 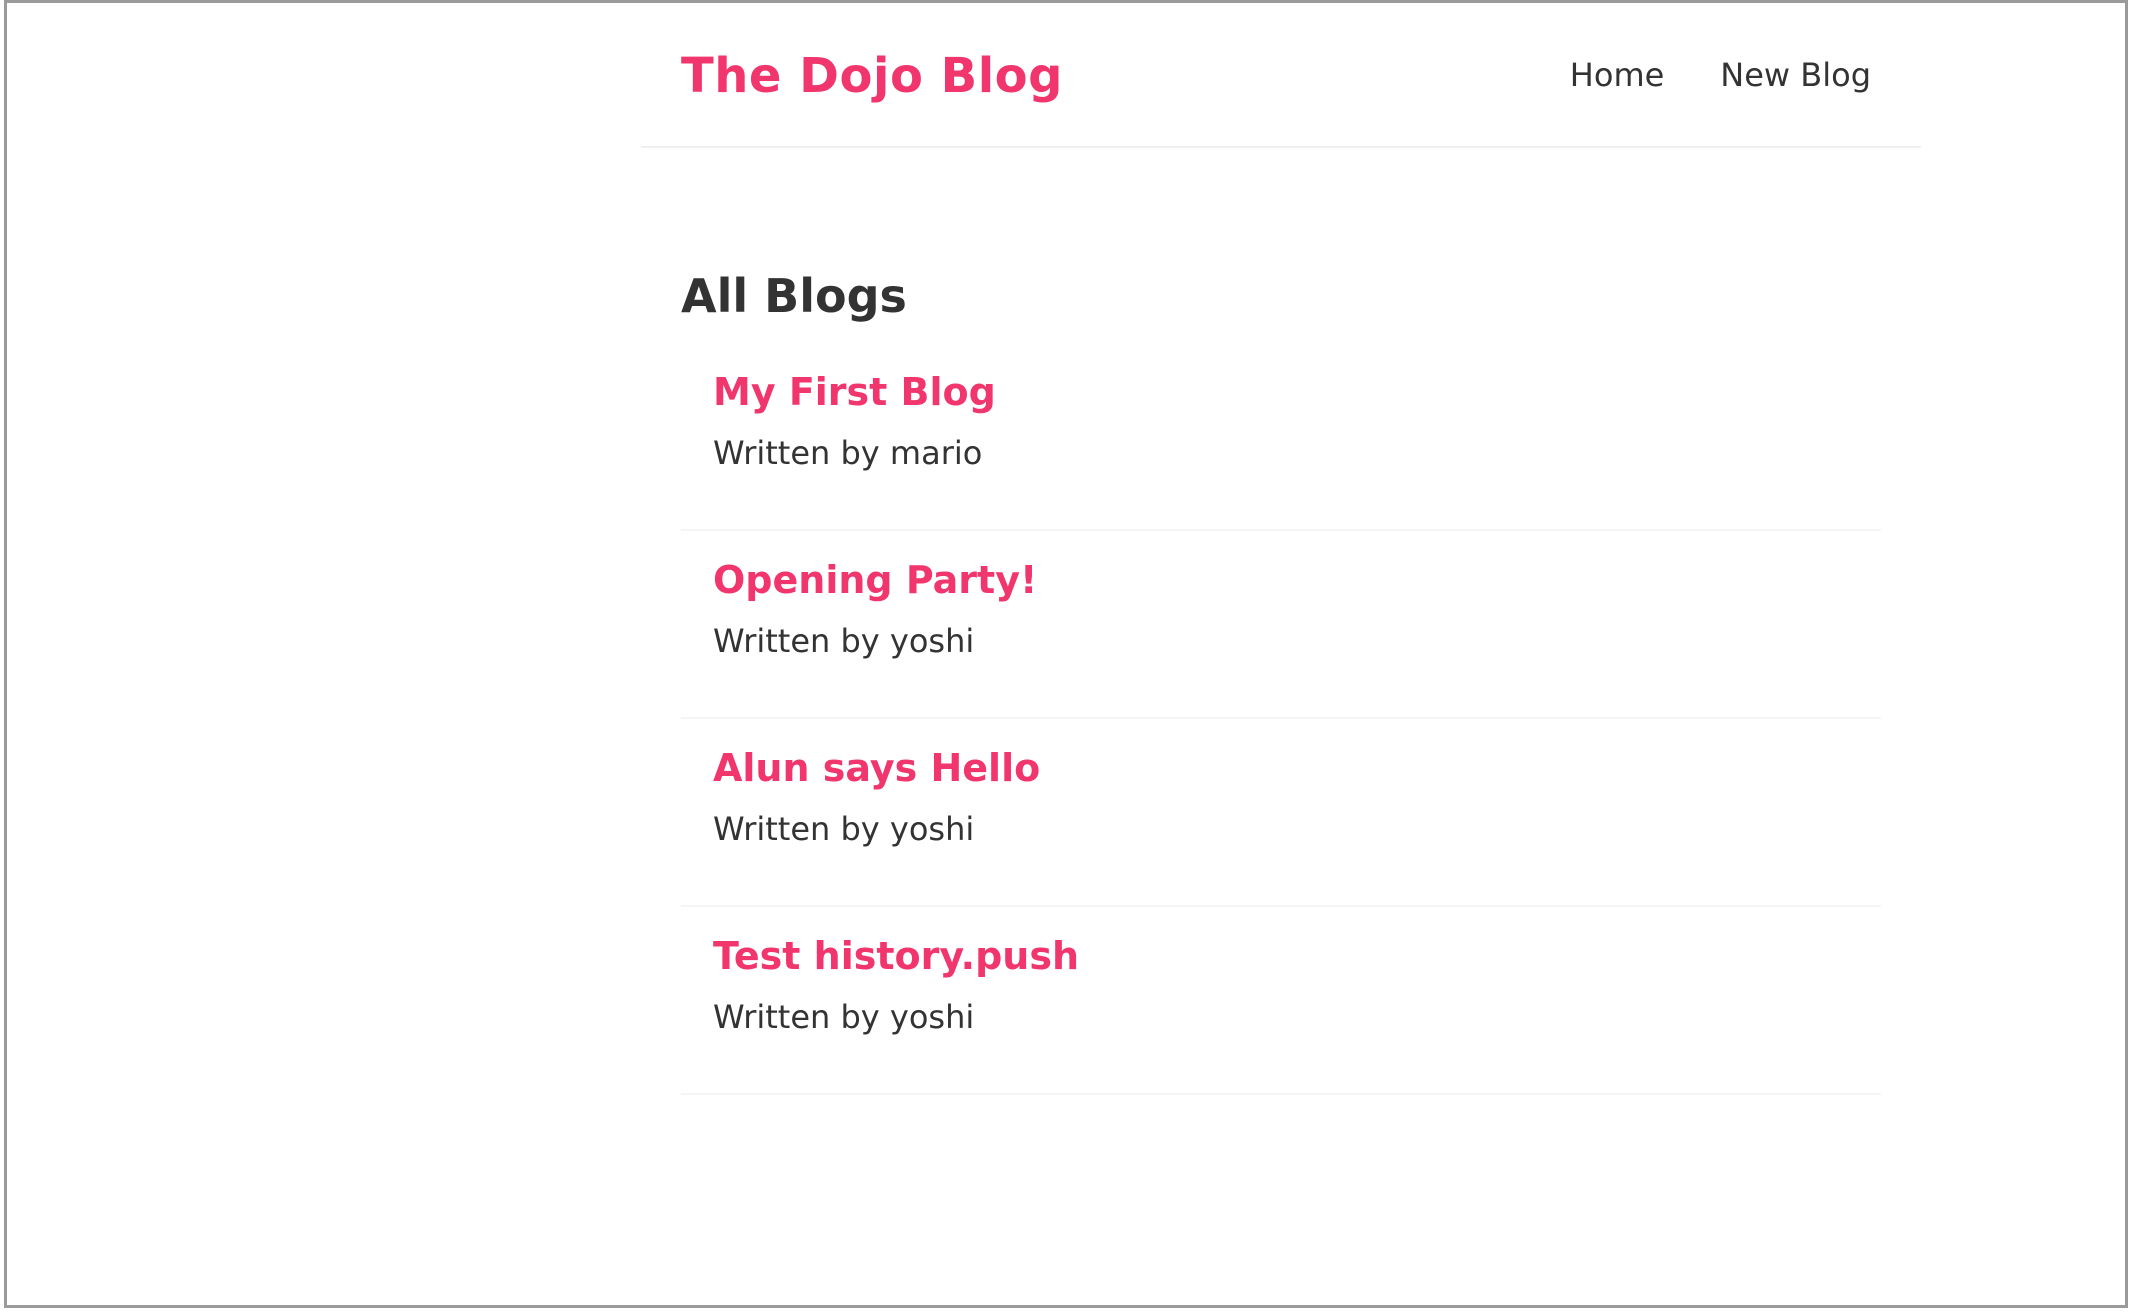 What do you see at coordinates (1281, 945) in the screenshot?
I see `blog-title: Test history.push` at bounding box center [1281, 945].